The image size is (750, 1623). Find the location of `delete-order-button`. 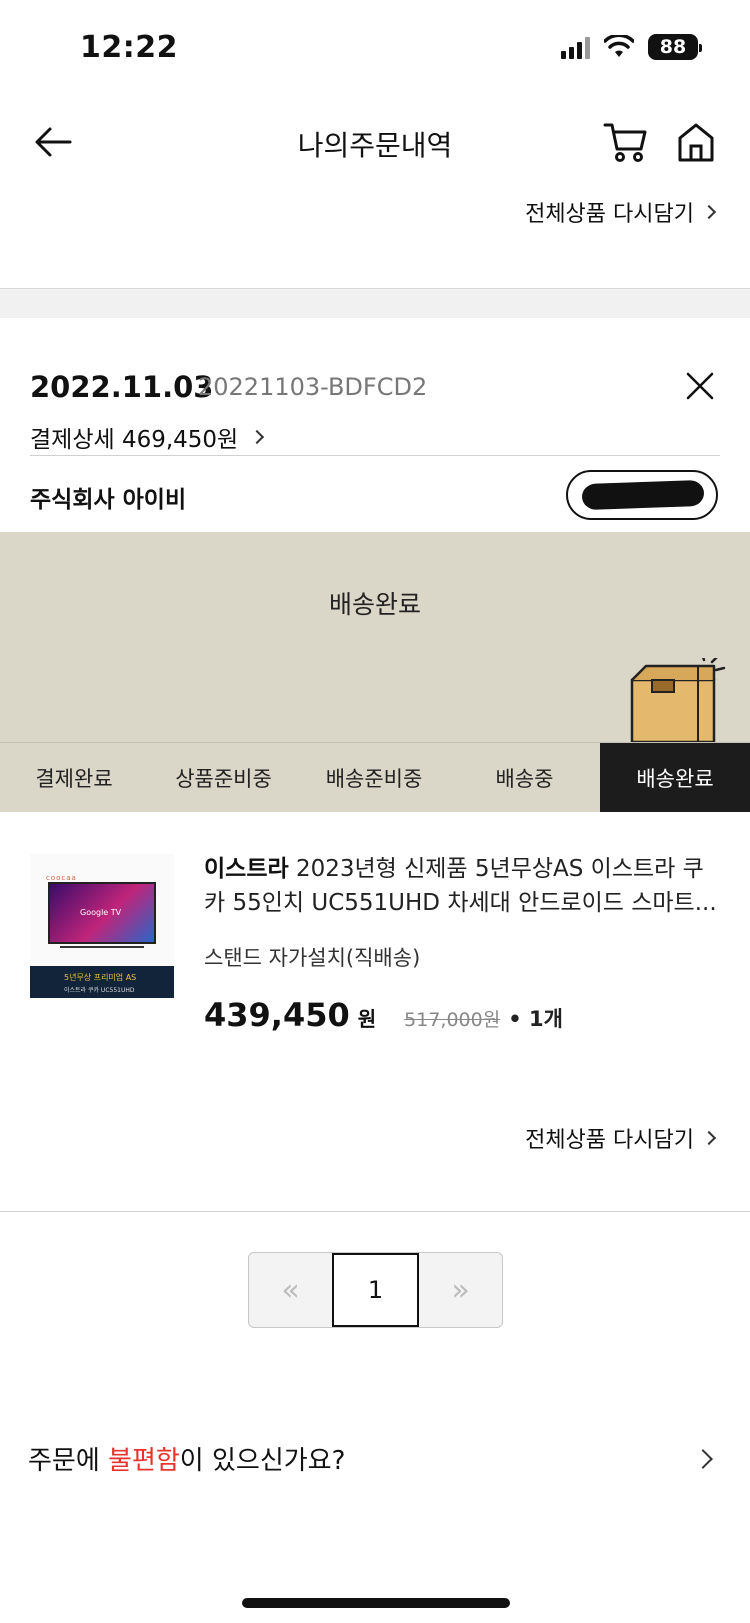

delete-order-button is located at coordinates (700, 386).